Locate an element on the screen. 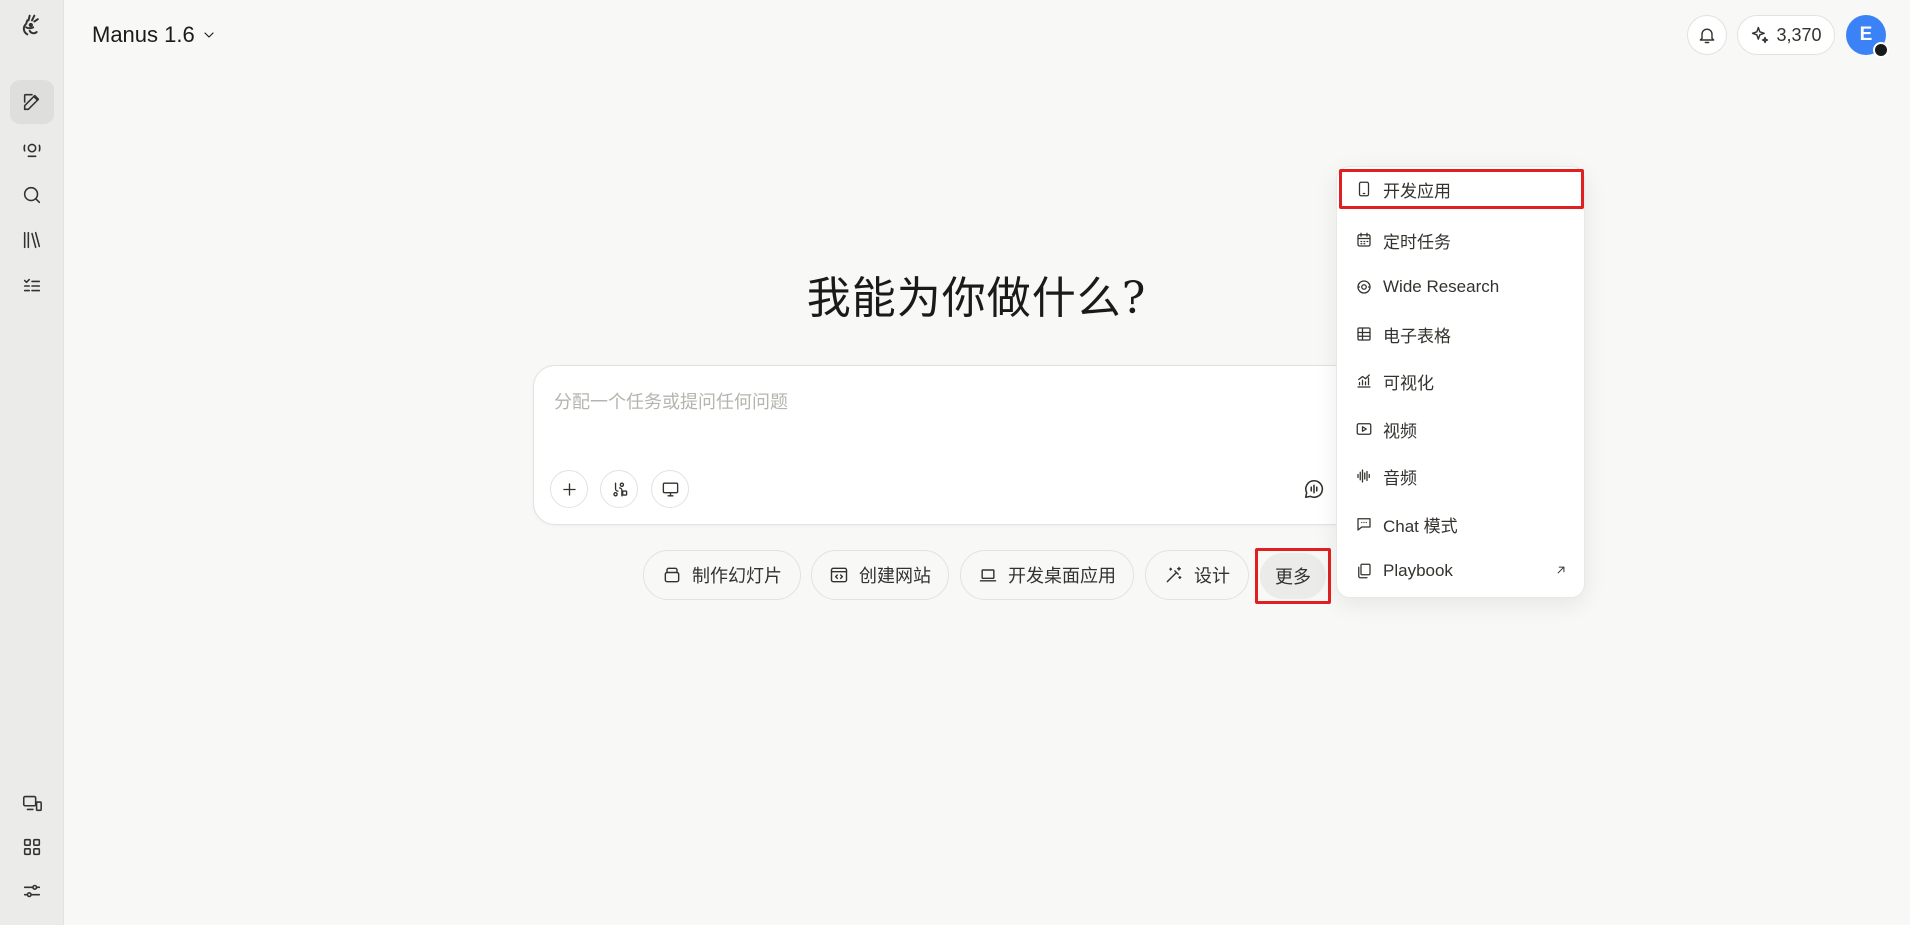 The image size is (1910, 925). sidebar-new-task is located at coordinates (32, 102).